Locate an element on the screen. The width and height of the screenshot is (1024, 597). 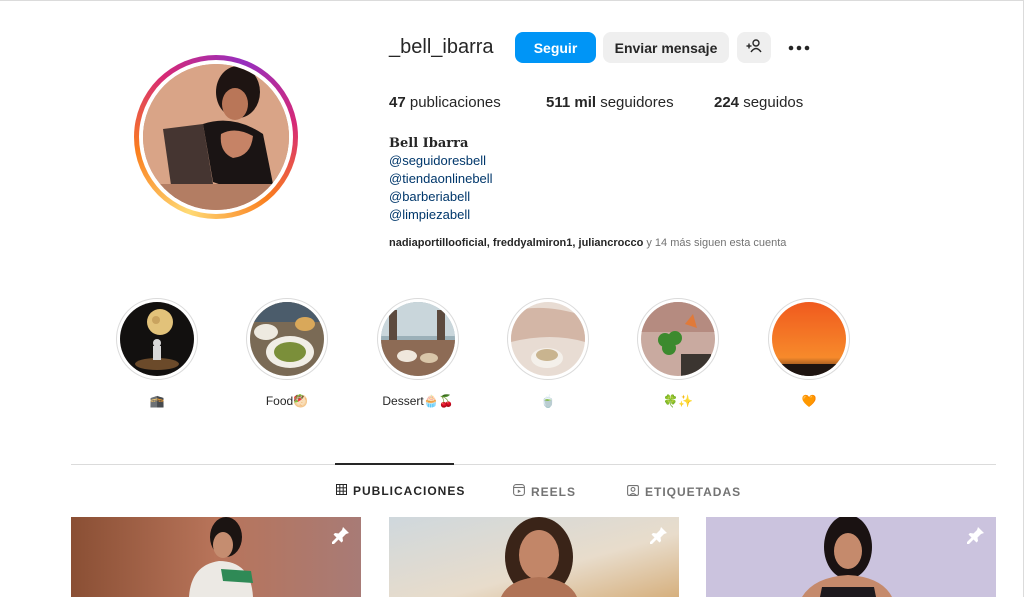
posts-stat: 47 publicaciones is located at coordinates (445, 102).